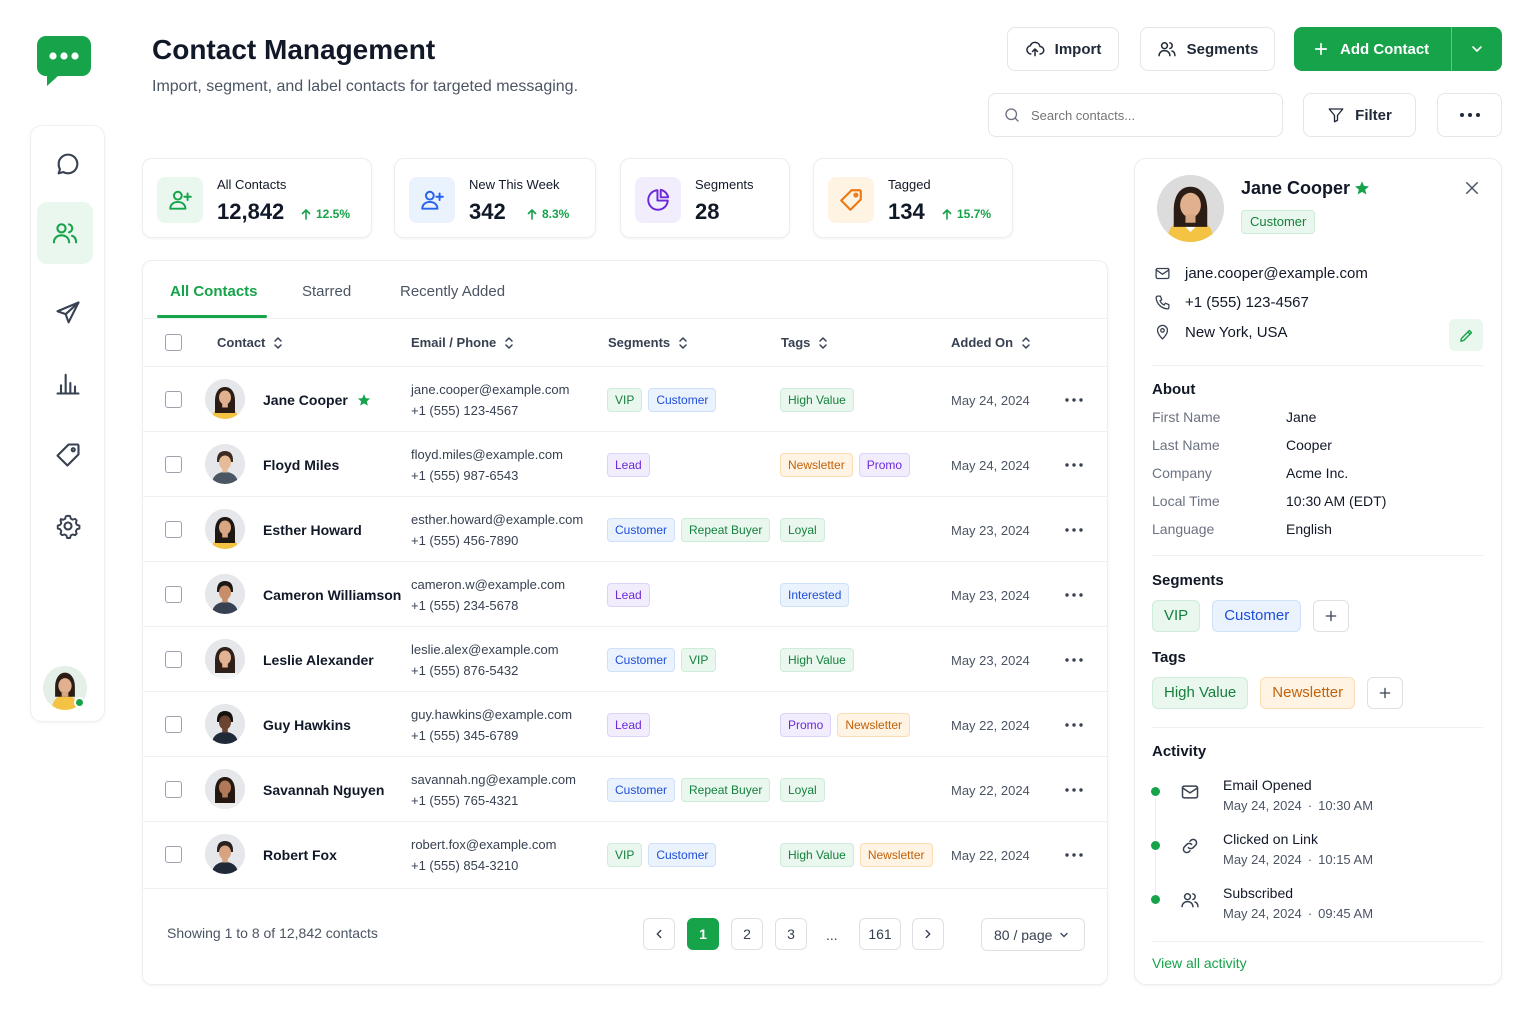 The height and width of the screenshot is (1024, 1536). I want to click on col-email-phone: Email / Phone, so click(462, 342).